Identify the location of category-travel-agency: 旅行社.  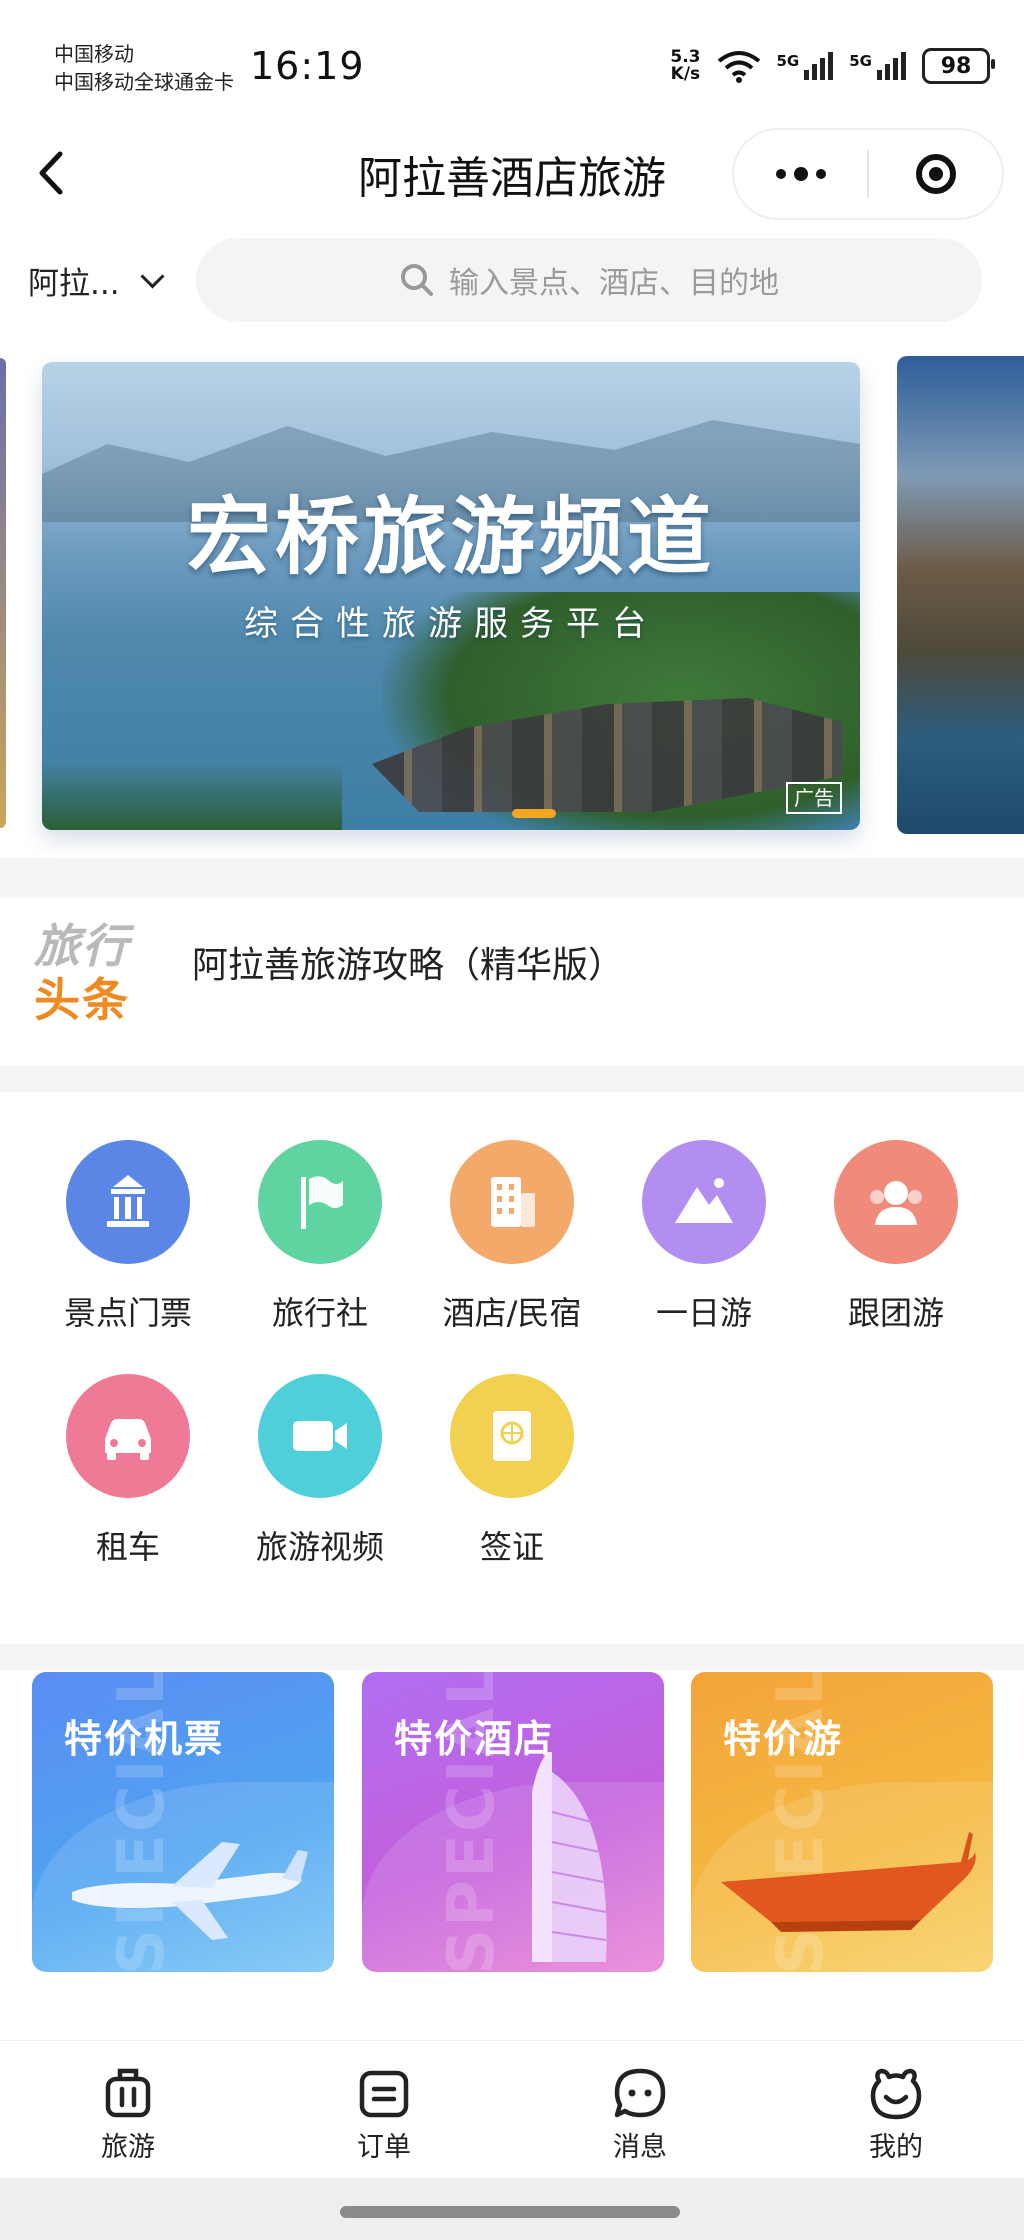
(320, 1237).